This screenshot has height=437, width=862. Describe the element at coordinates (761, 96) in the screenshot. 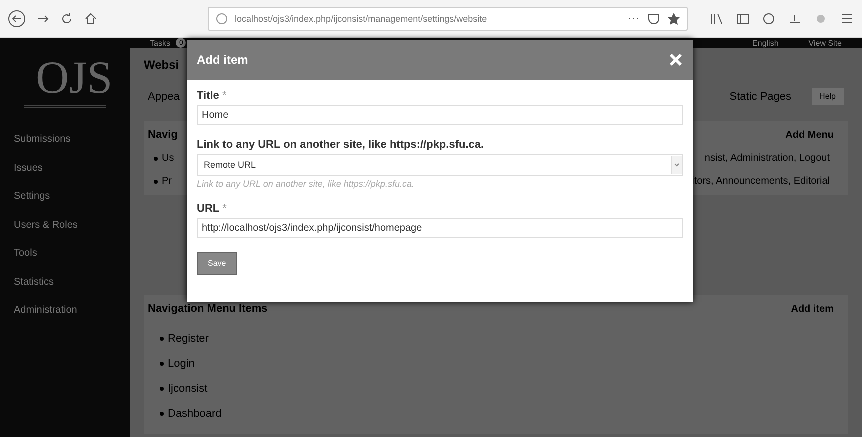

I see `tab: Static Pages` at that location.